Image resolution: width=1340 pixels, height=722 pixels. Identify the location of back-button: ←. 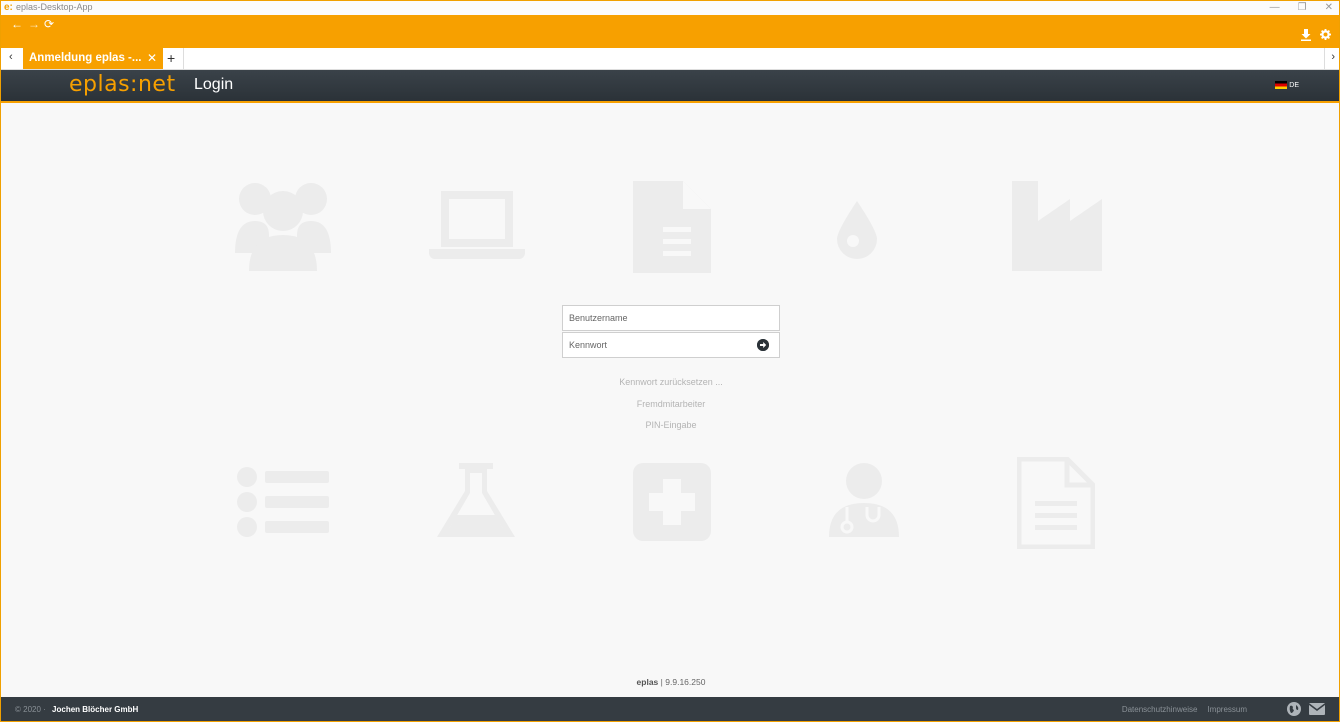
(17, 24).